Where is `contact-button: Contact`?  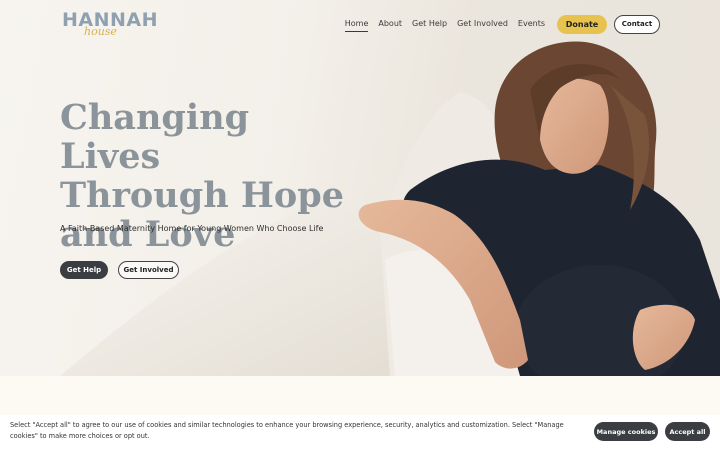
contact-button: Contact is located at coordinates (637, 24).